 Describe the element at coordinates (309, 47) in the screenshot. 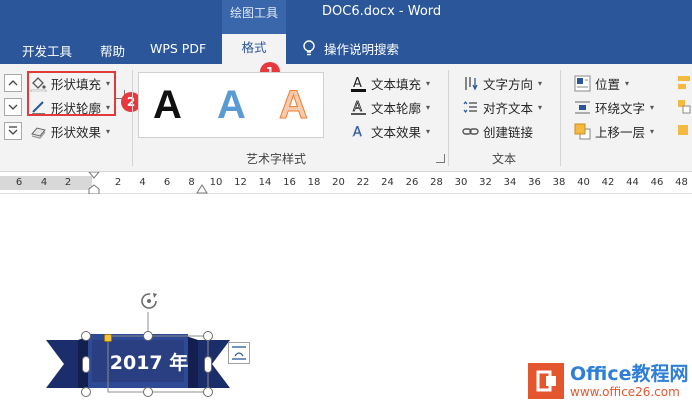

I see `lightbulb-icon` at that location.